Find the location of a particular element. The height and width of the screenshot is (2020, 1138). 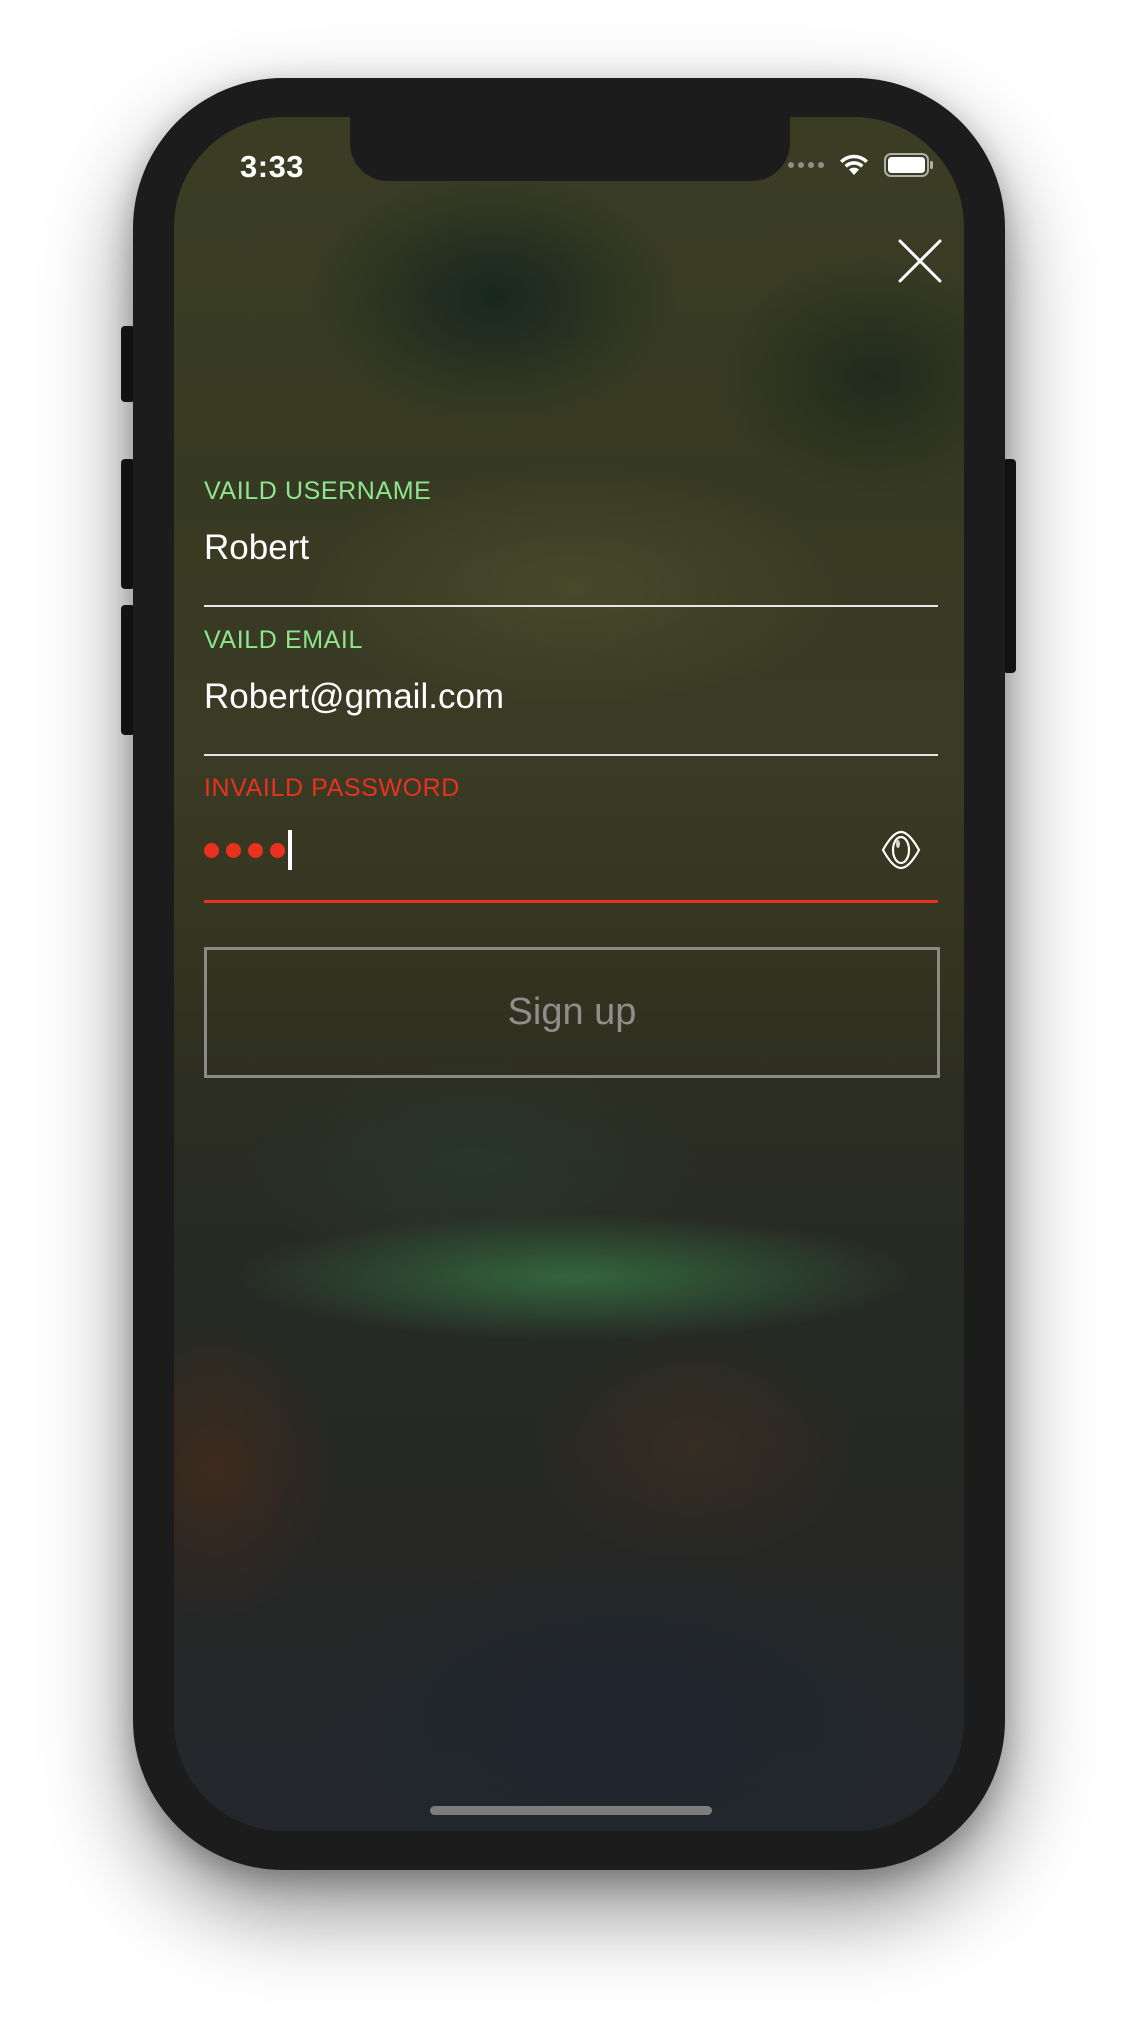

password-field: INVAILD PASSWORD is located at coordinates (571, 849).